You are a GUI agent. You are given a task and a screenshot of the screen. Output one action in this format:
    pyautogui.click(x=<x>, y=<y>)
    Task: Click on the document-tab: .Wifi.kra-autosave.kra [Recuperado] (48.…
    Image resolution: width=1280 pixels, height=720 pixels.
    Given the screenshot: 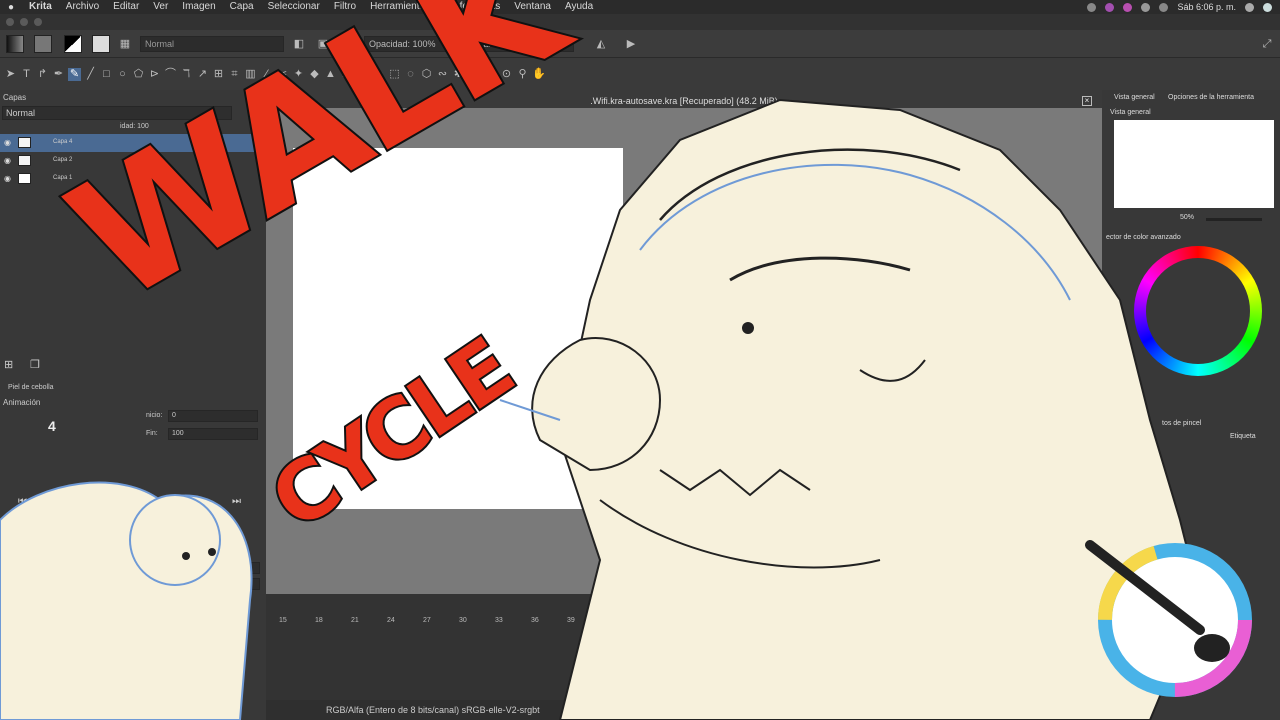 What is the action you would take?
    pyautogui.click(x=684, y=101)
    